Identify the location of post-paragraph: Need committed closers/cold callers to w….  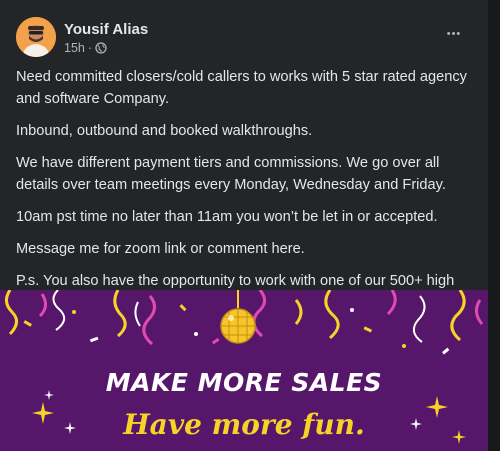
(241, 88).